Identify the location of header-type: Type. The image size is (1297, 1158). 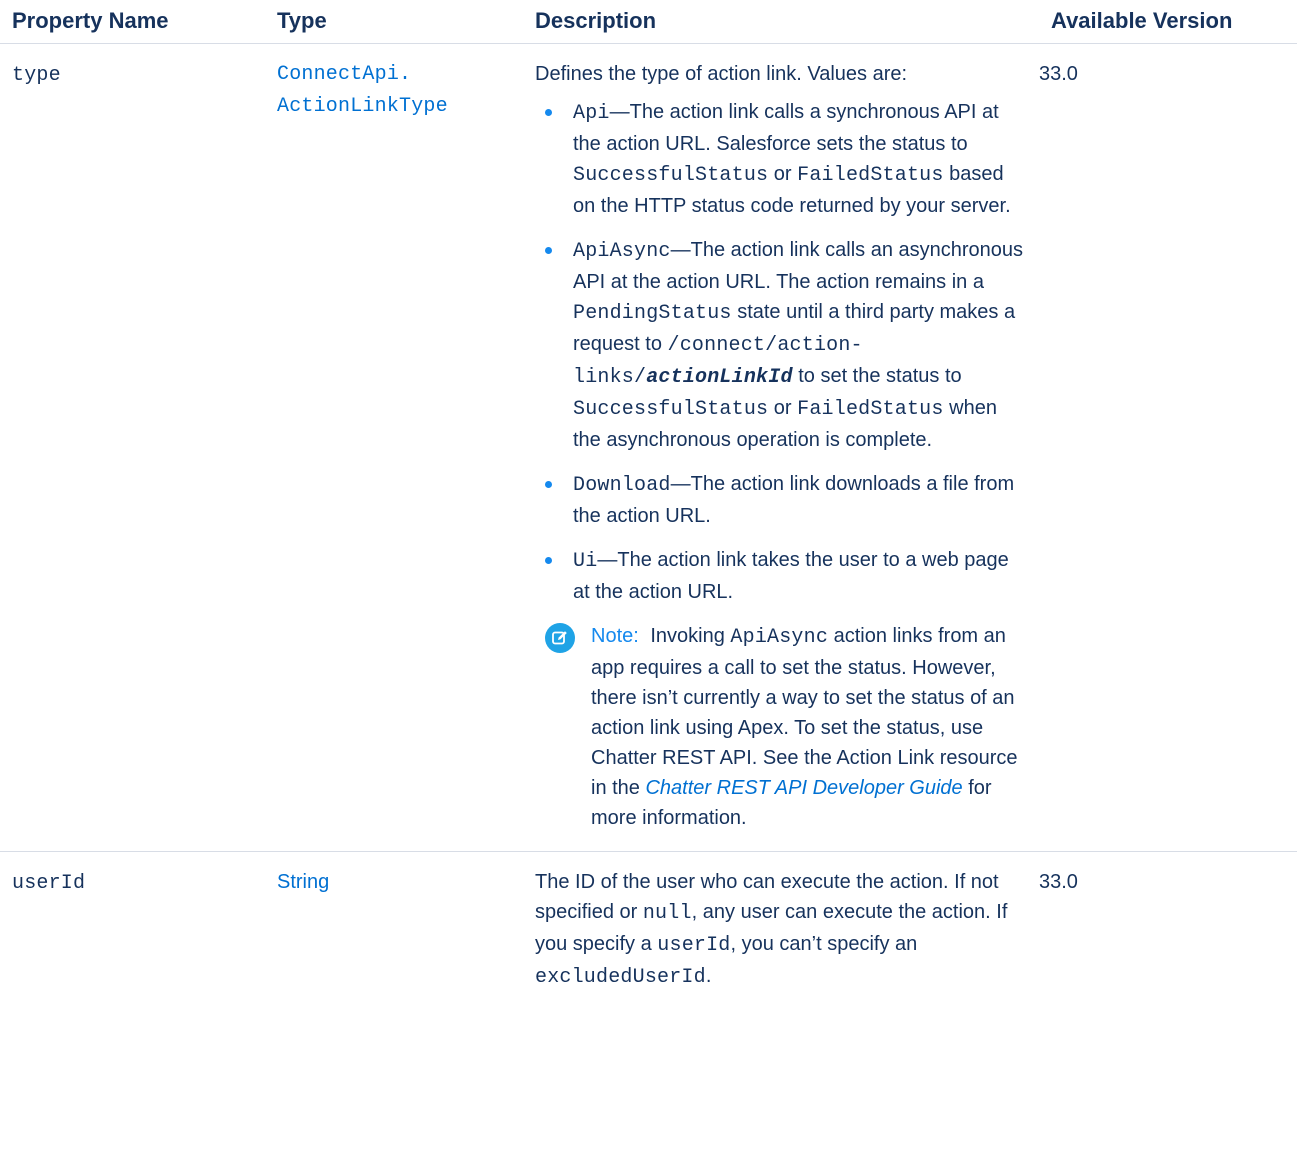
(394, 22).